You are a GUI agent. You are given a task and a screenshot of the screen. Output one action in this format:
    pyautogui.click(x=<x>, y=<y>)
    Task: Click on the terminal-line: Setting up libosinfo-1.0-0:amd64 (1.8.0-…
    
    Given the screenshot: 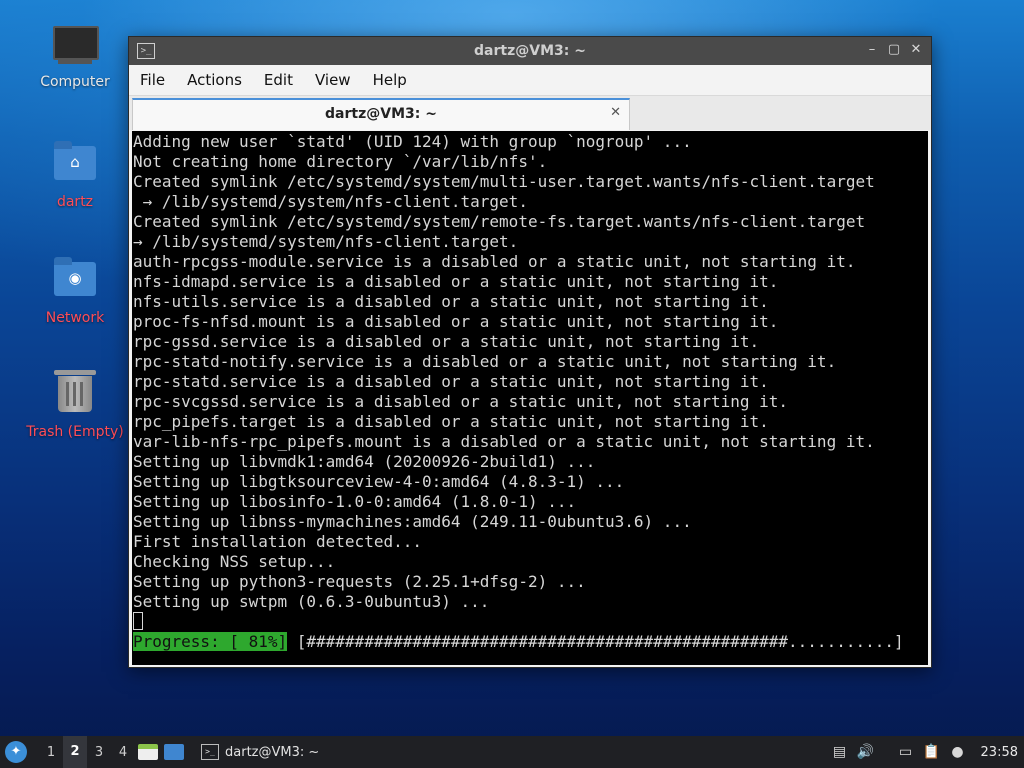 What is the action you would take?
    pyautogui.click(x=355, y=501)
    